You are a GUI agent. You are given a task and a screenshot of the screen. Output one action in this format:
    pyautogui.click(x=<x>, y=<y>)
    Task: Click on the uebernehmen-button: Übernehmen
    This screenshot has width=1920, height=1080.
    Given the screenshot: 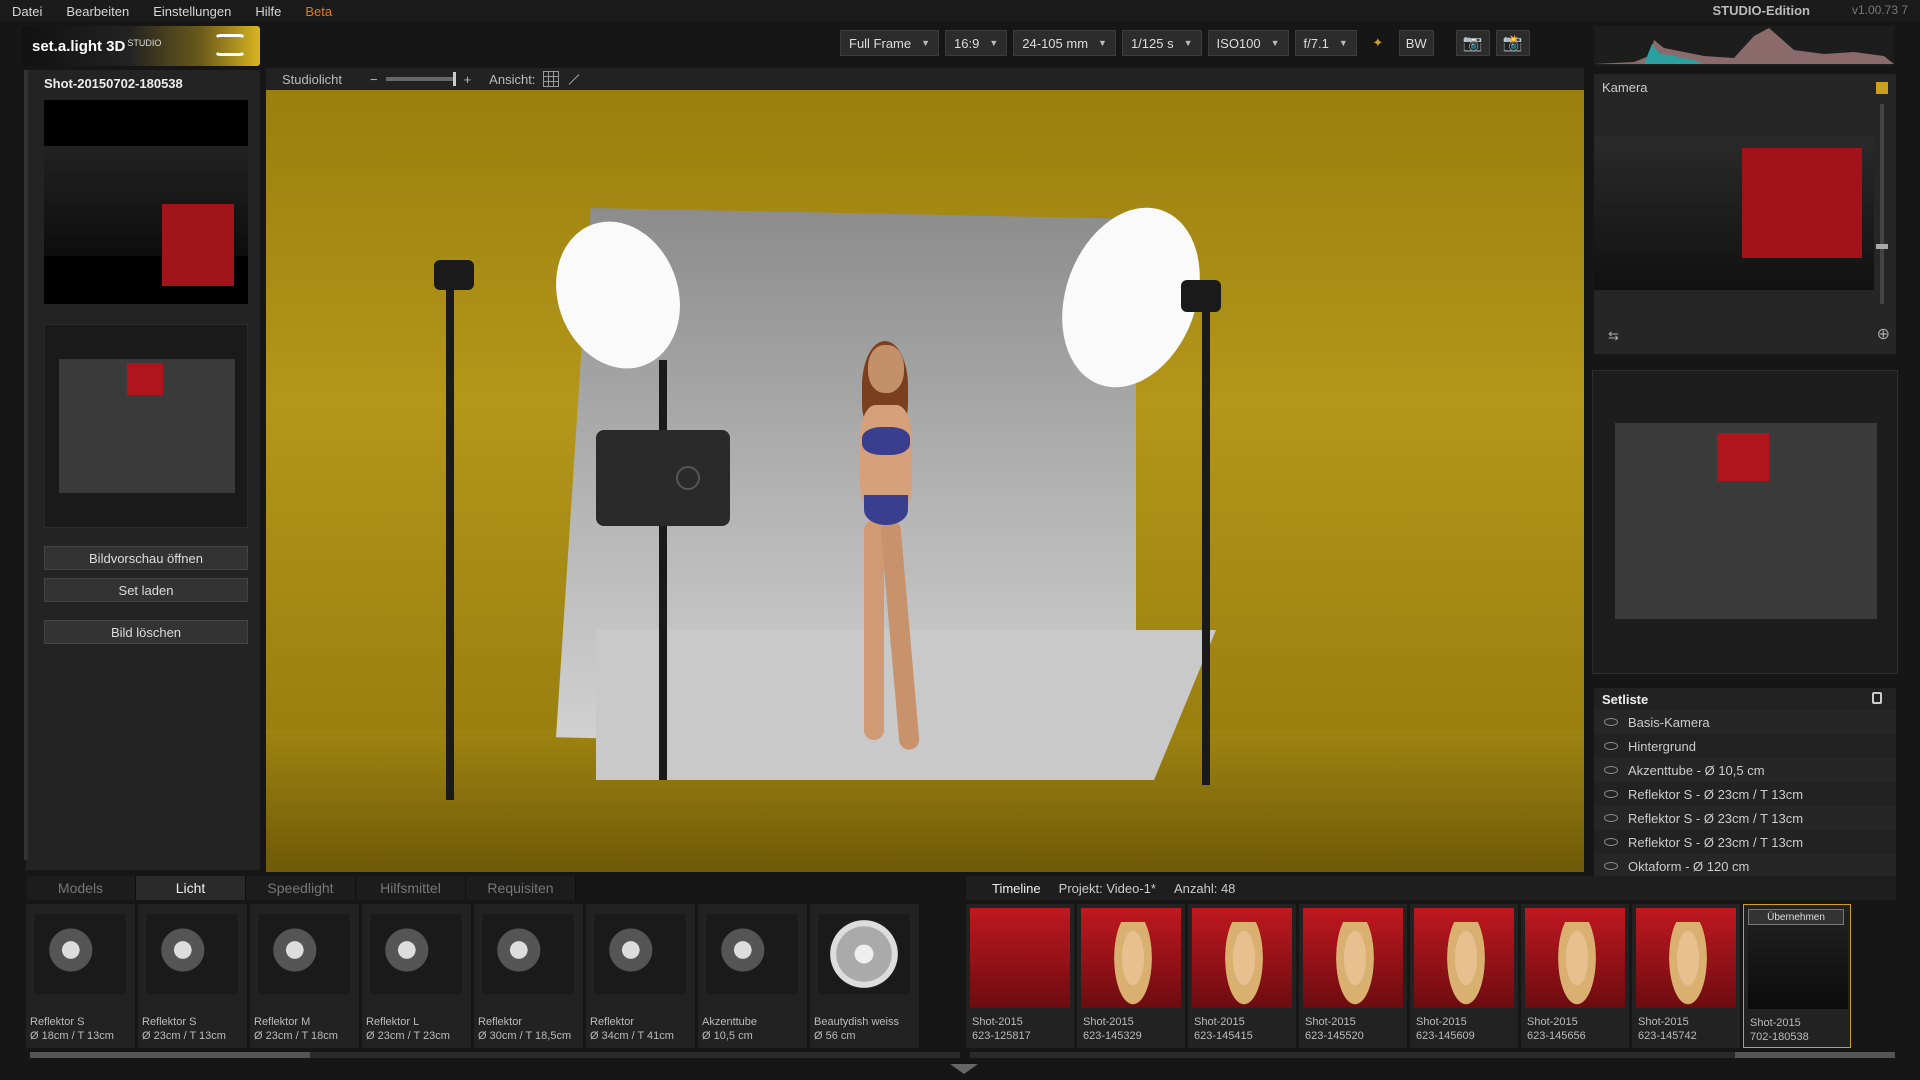 What is the action you would take?
    pyautogui.click(x=1796, y=917)
    